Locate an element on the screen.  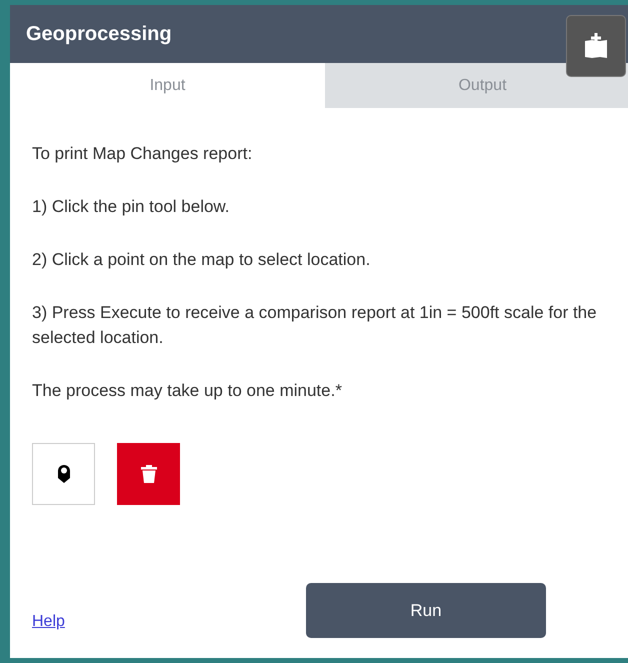
instruction-text: 3) Press Execute to receive a comparison report at 1in = 500ft scale for the selected location. is located at coordinates (315, 325).